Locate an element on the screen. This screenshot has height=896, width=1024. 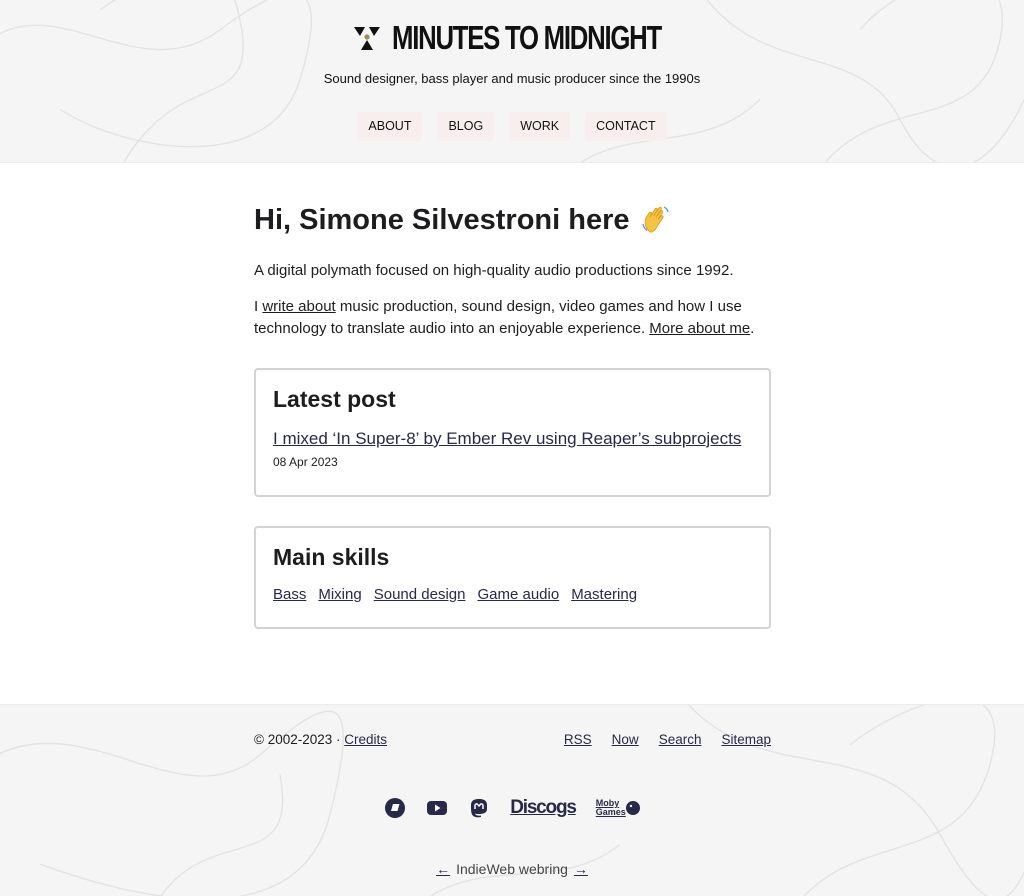
nav-about: ABOUT is located at coordinates (390, 126).